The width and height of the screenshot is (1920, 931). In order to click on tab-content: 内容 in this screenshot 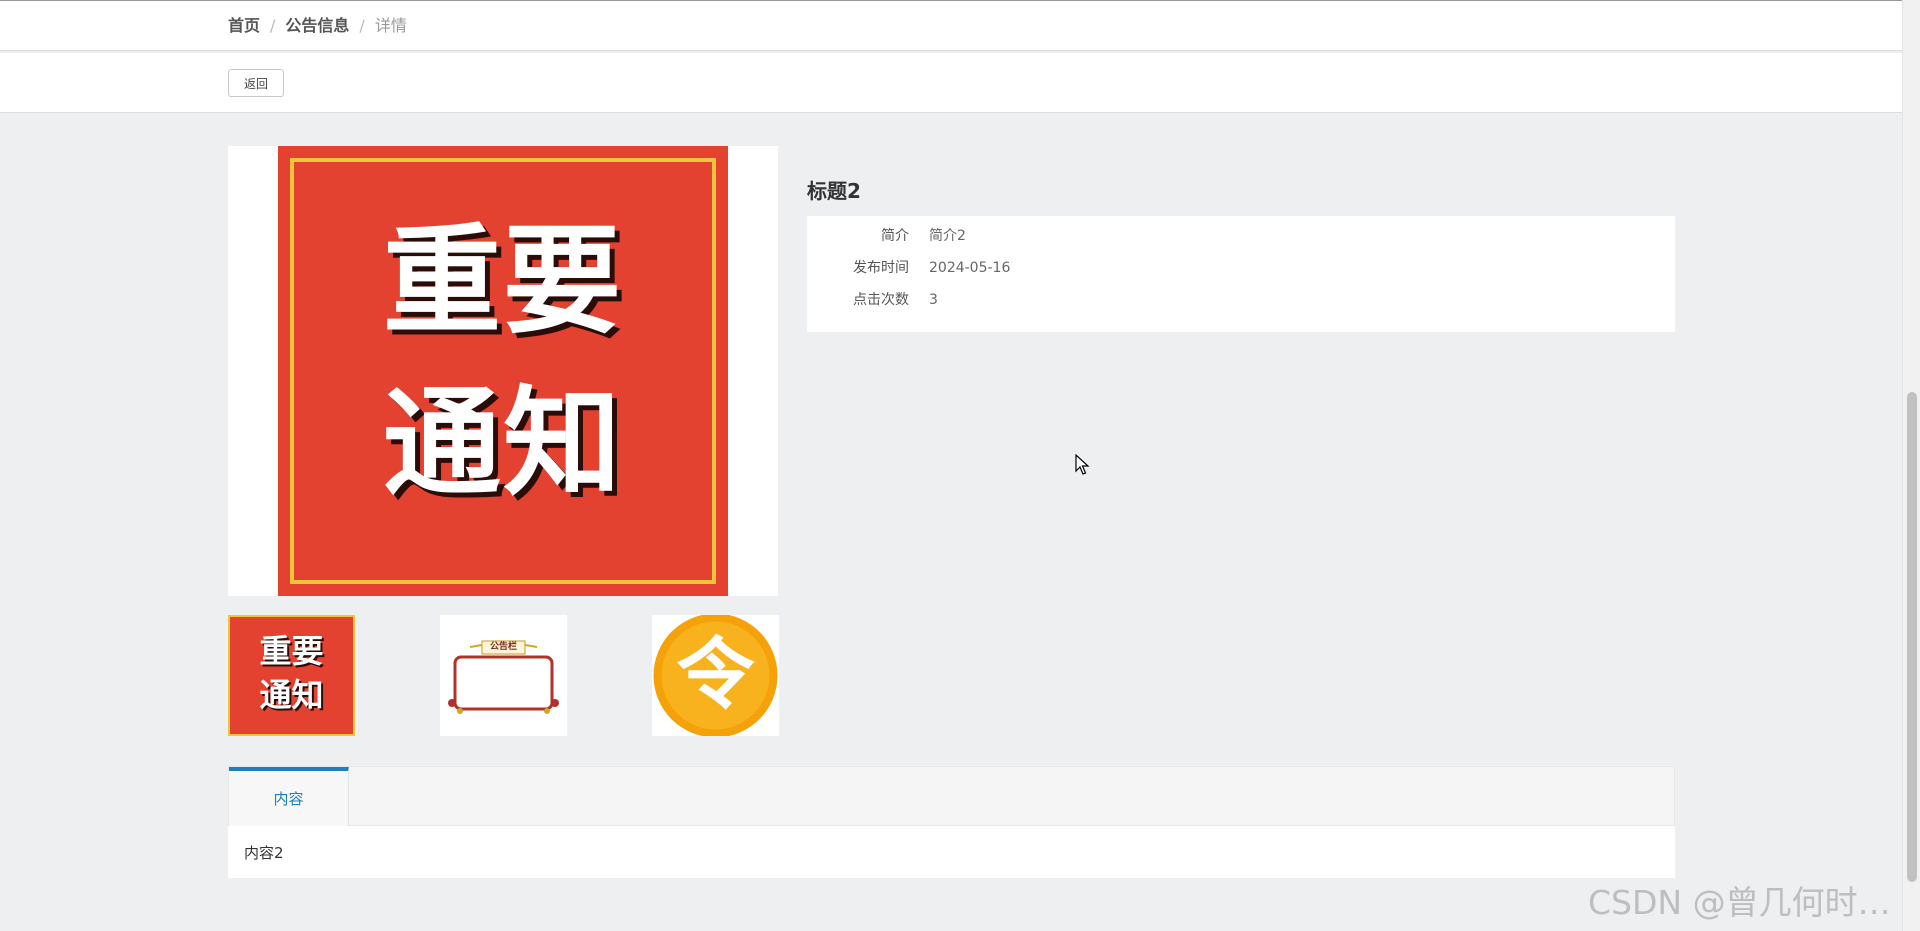, I will do `click(289, 797)`.